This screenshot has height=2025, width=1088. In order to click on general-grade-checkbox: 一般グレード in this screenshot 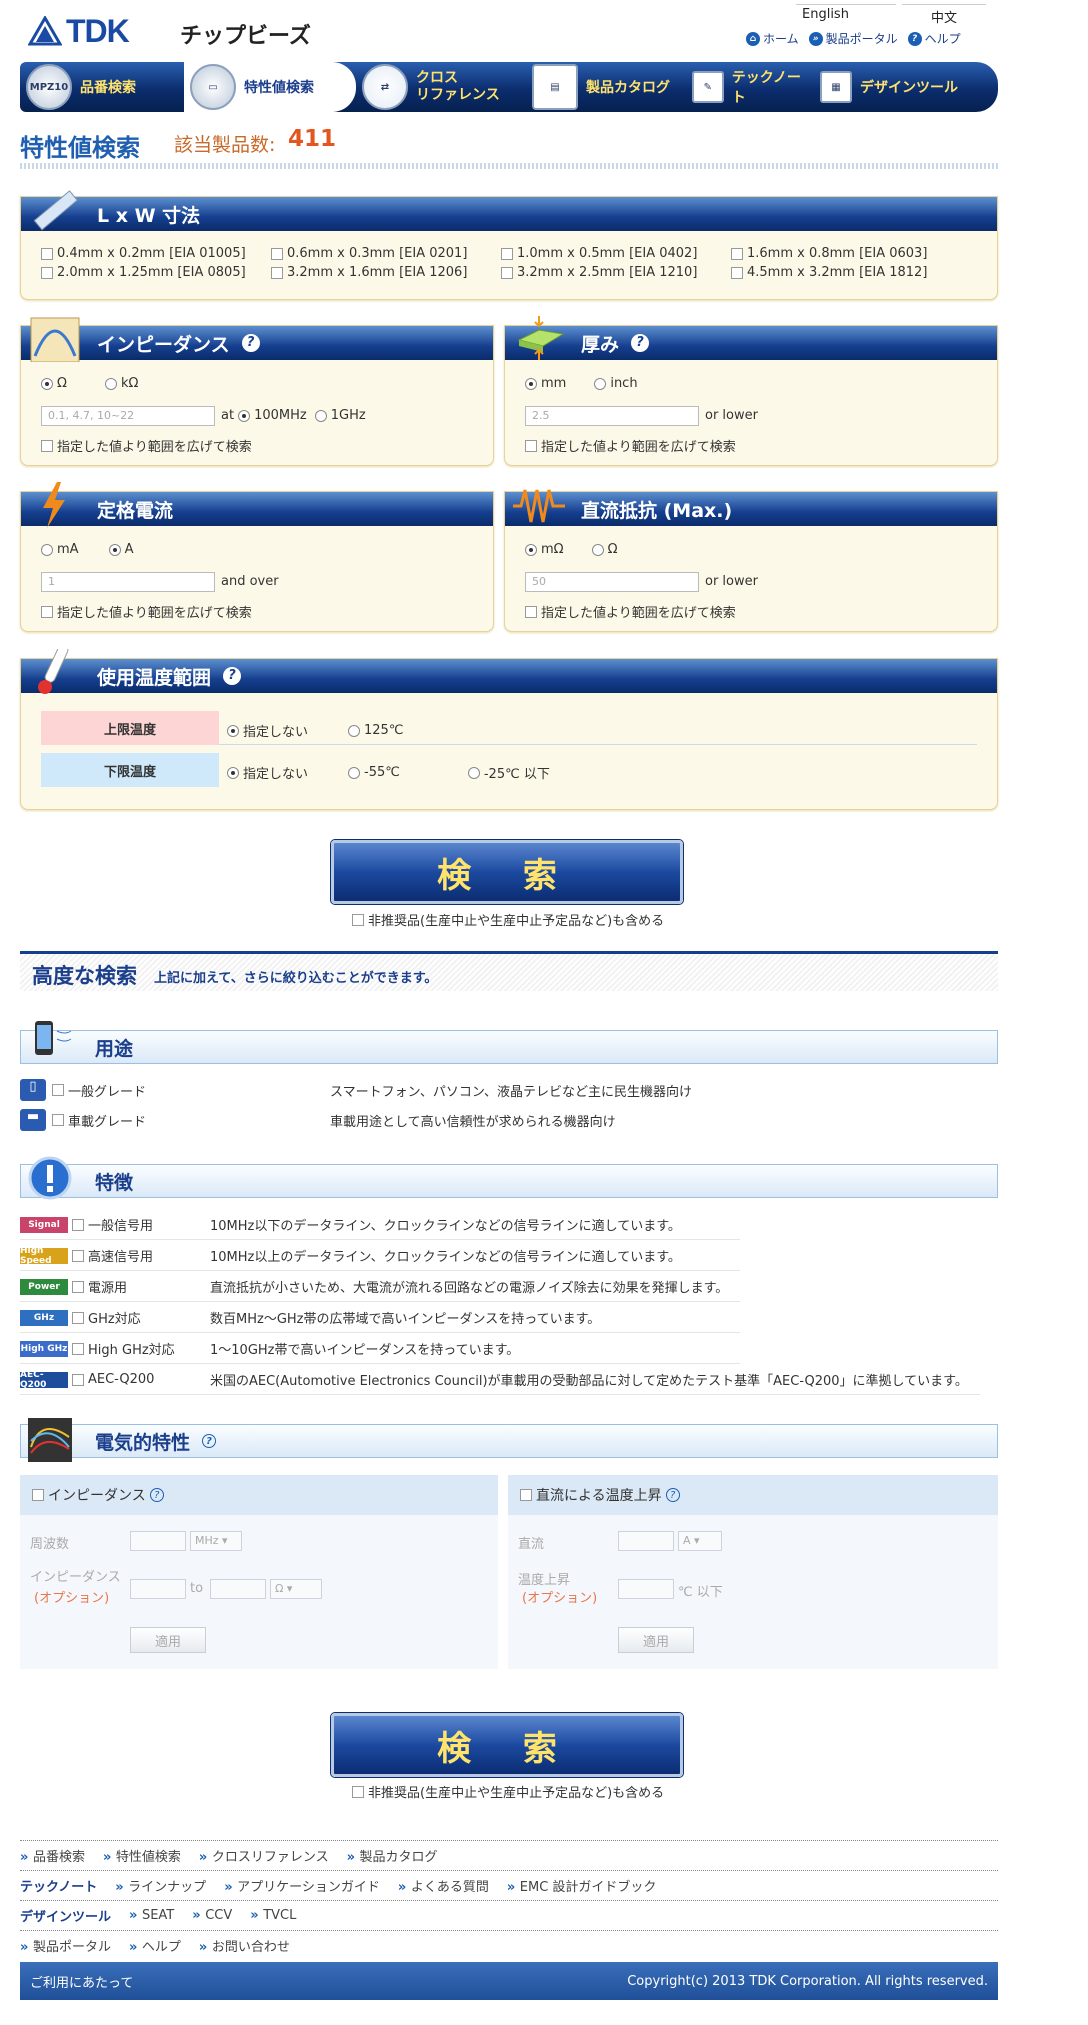, I will do `click(191, 1090)`.